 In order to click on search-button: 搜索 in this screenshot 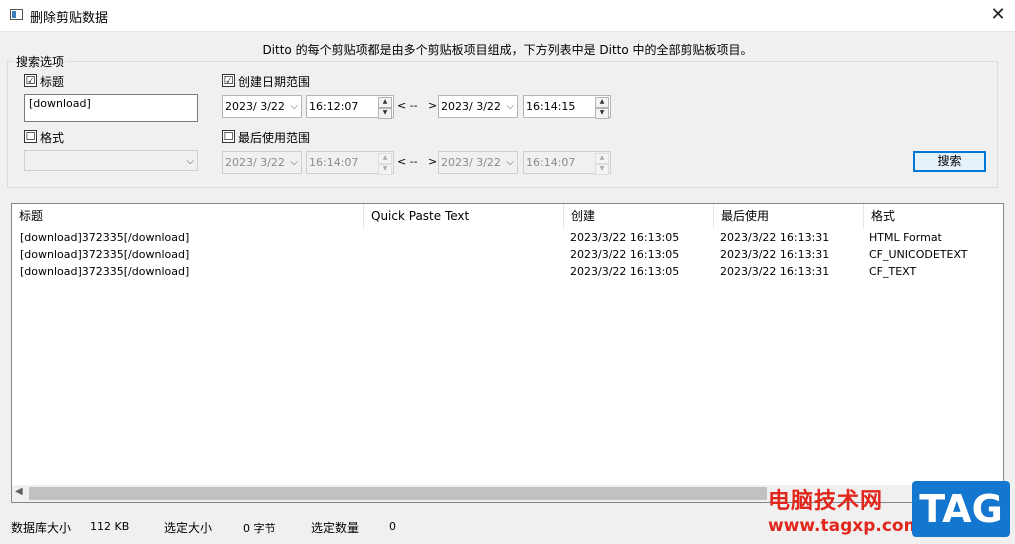, I will do `click(949, 161)`.